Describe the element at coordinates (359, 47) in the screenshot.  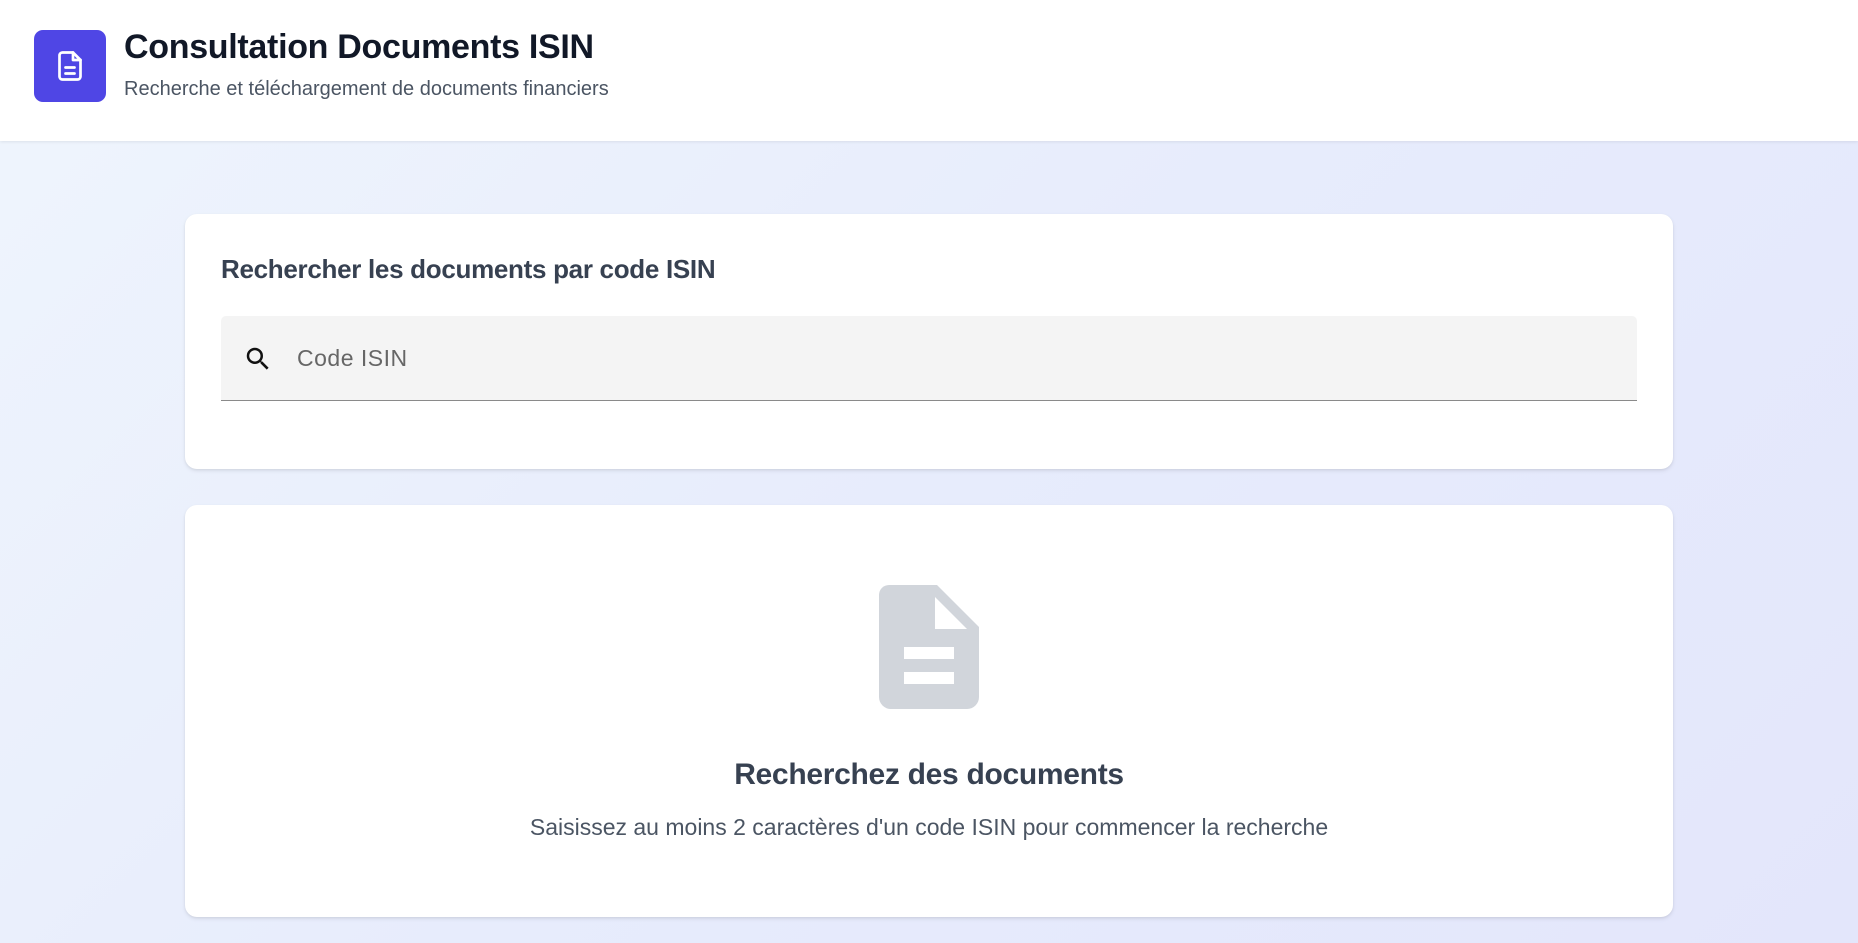
I see `app-title: Consultation Documents ISIN` at that location.